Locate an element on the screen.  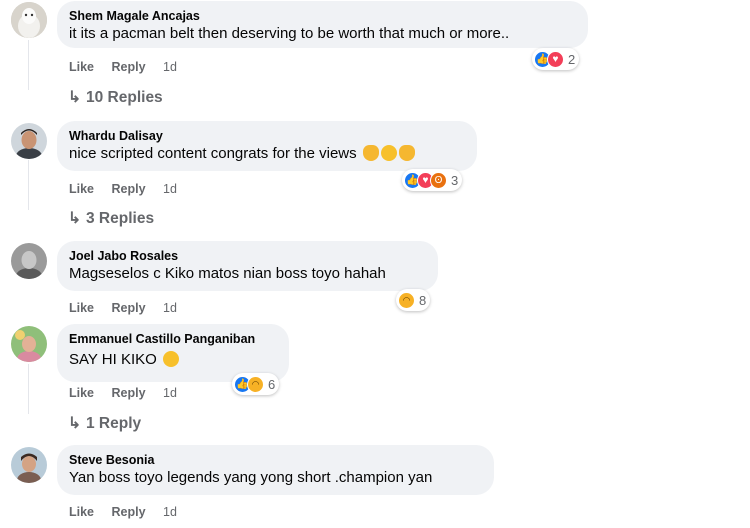
comment-author: Shem Magale Ancajas is located at coordinates (322, 16).